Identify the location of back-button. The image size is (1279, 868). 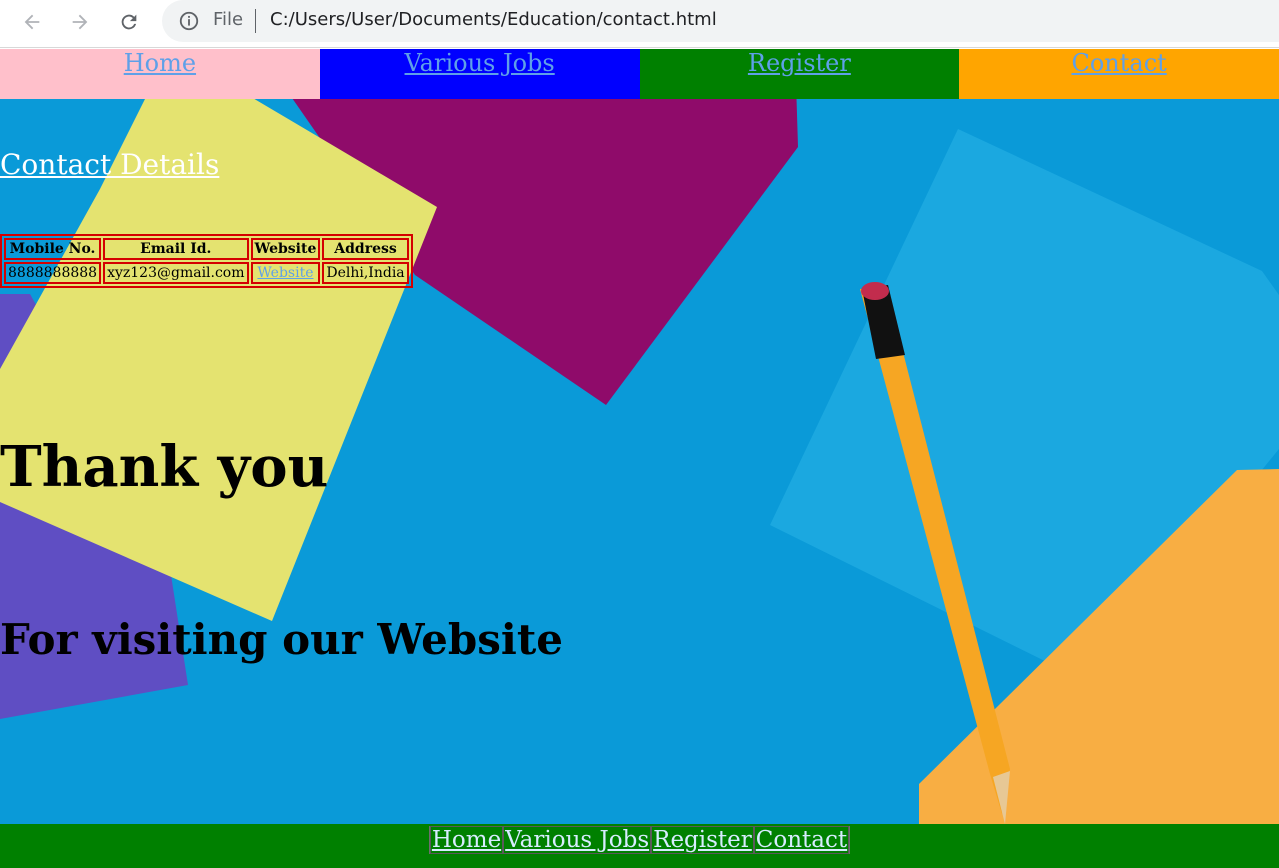
(32, 22).